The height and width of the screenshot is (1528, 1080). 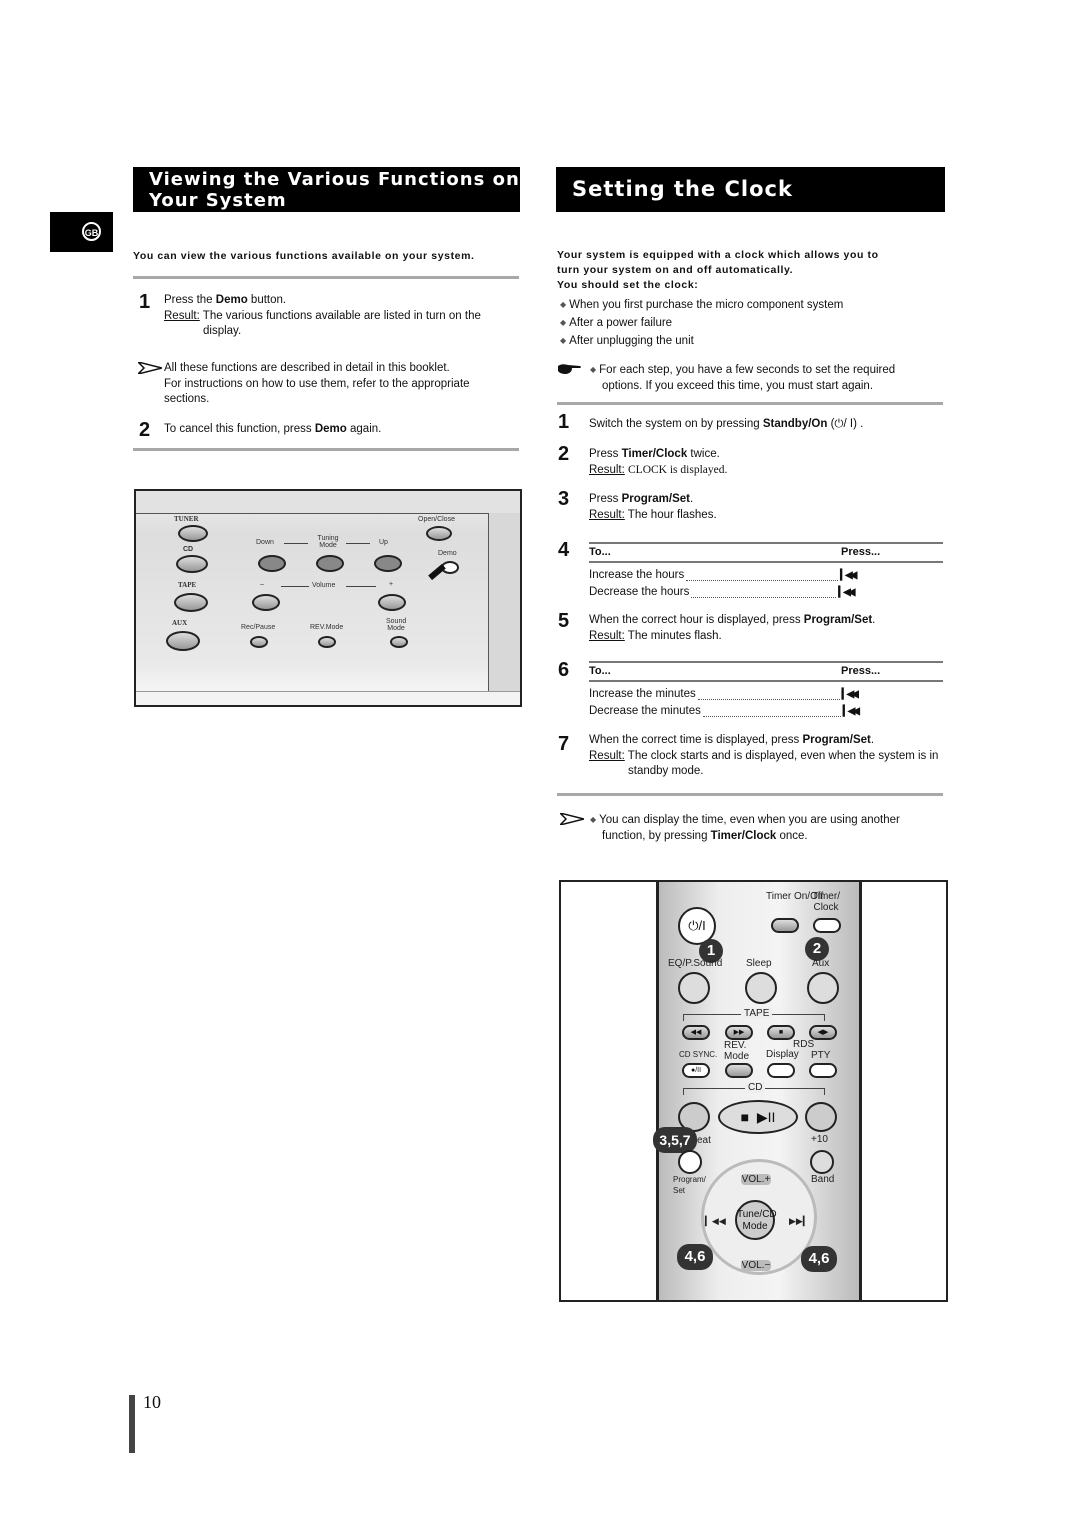 I want to click on rec-pause-button, so click(x=259, y=642).